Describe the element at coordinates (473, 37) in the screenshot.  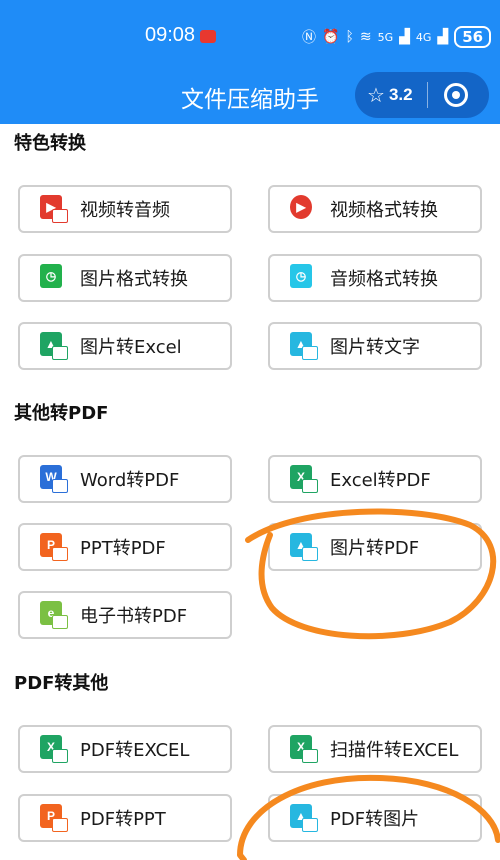
I see `battery-indicator: 56` at that location.